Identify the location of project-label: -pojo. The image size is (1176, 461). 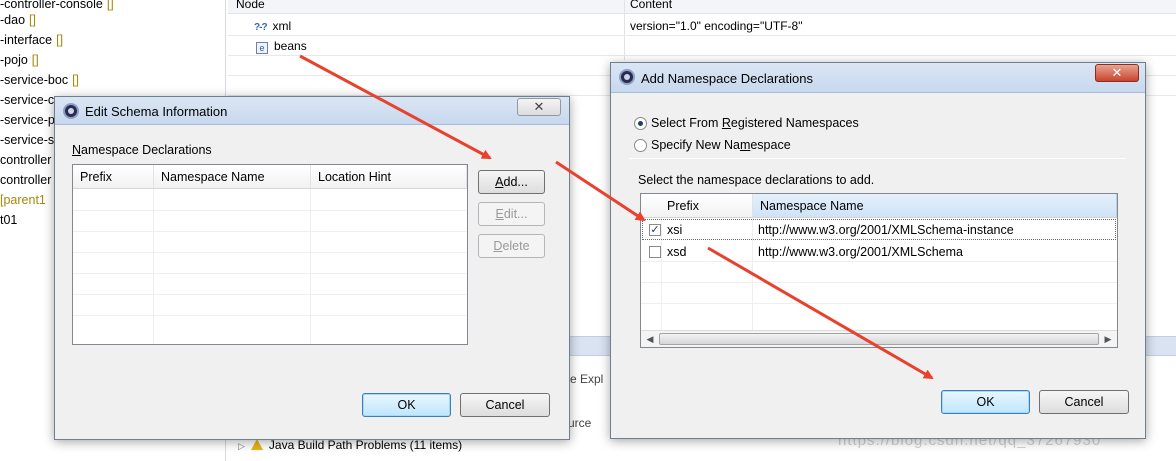
(14, 60).